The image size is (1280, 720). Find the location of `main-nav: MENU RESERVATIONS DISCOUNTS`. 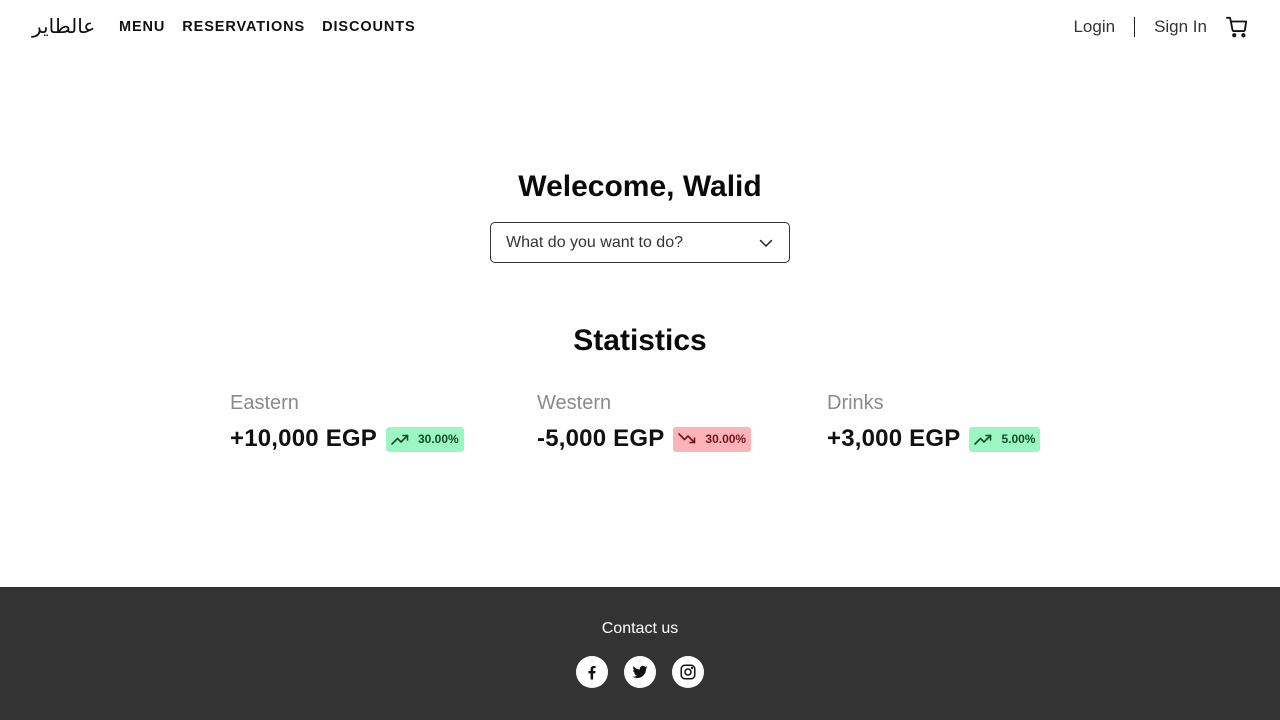

main-nav: MENU RESERVATIONS DISCOUNTS is located at coordinates (267, 27).